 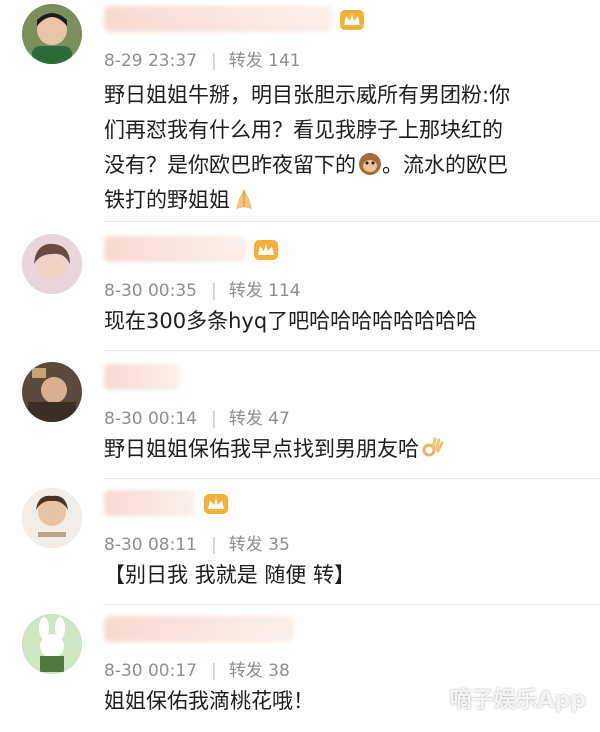 What do you see at coordinates (279, 545) in the screenshot?
I see `repost-count: 35` at bounding box center [279, 545].